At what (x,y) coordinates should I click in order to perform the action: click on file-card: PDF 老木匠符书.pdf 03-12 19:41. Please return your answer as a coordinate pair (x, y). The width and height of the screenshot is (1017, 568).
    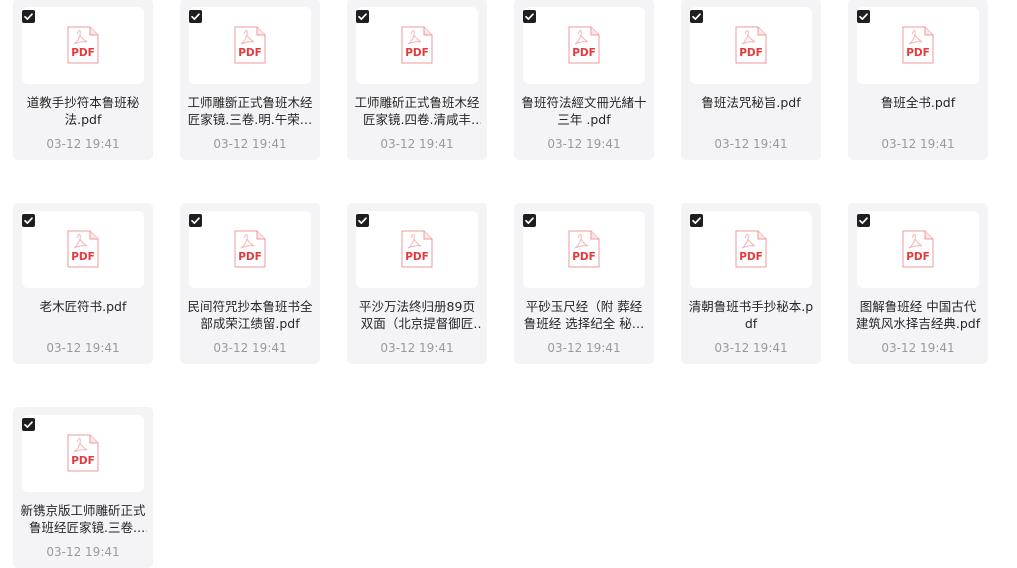
    Looking at the image, I should click on (83, 283).